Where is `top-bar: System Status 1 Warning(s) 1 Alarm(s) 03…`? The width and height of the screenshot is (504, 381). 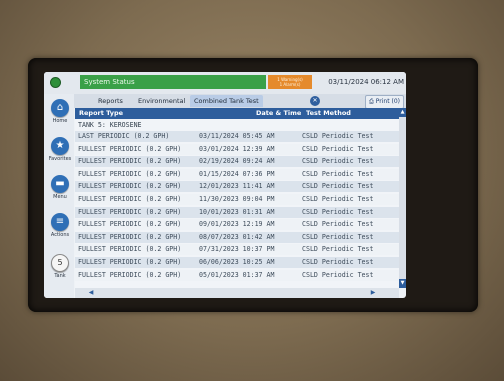 top-bar: System Status 1 Warning(s) 1 Alarm(s) 03… is located at coordinates (225, 83).